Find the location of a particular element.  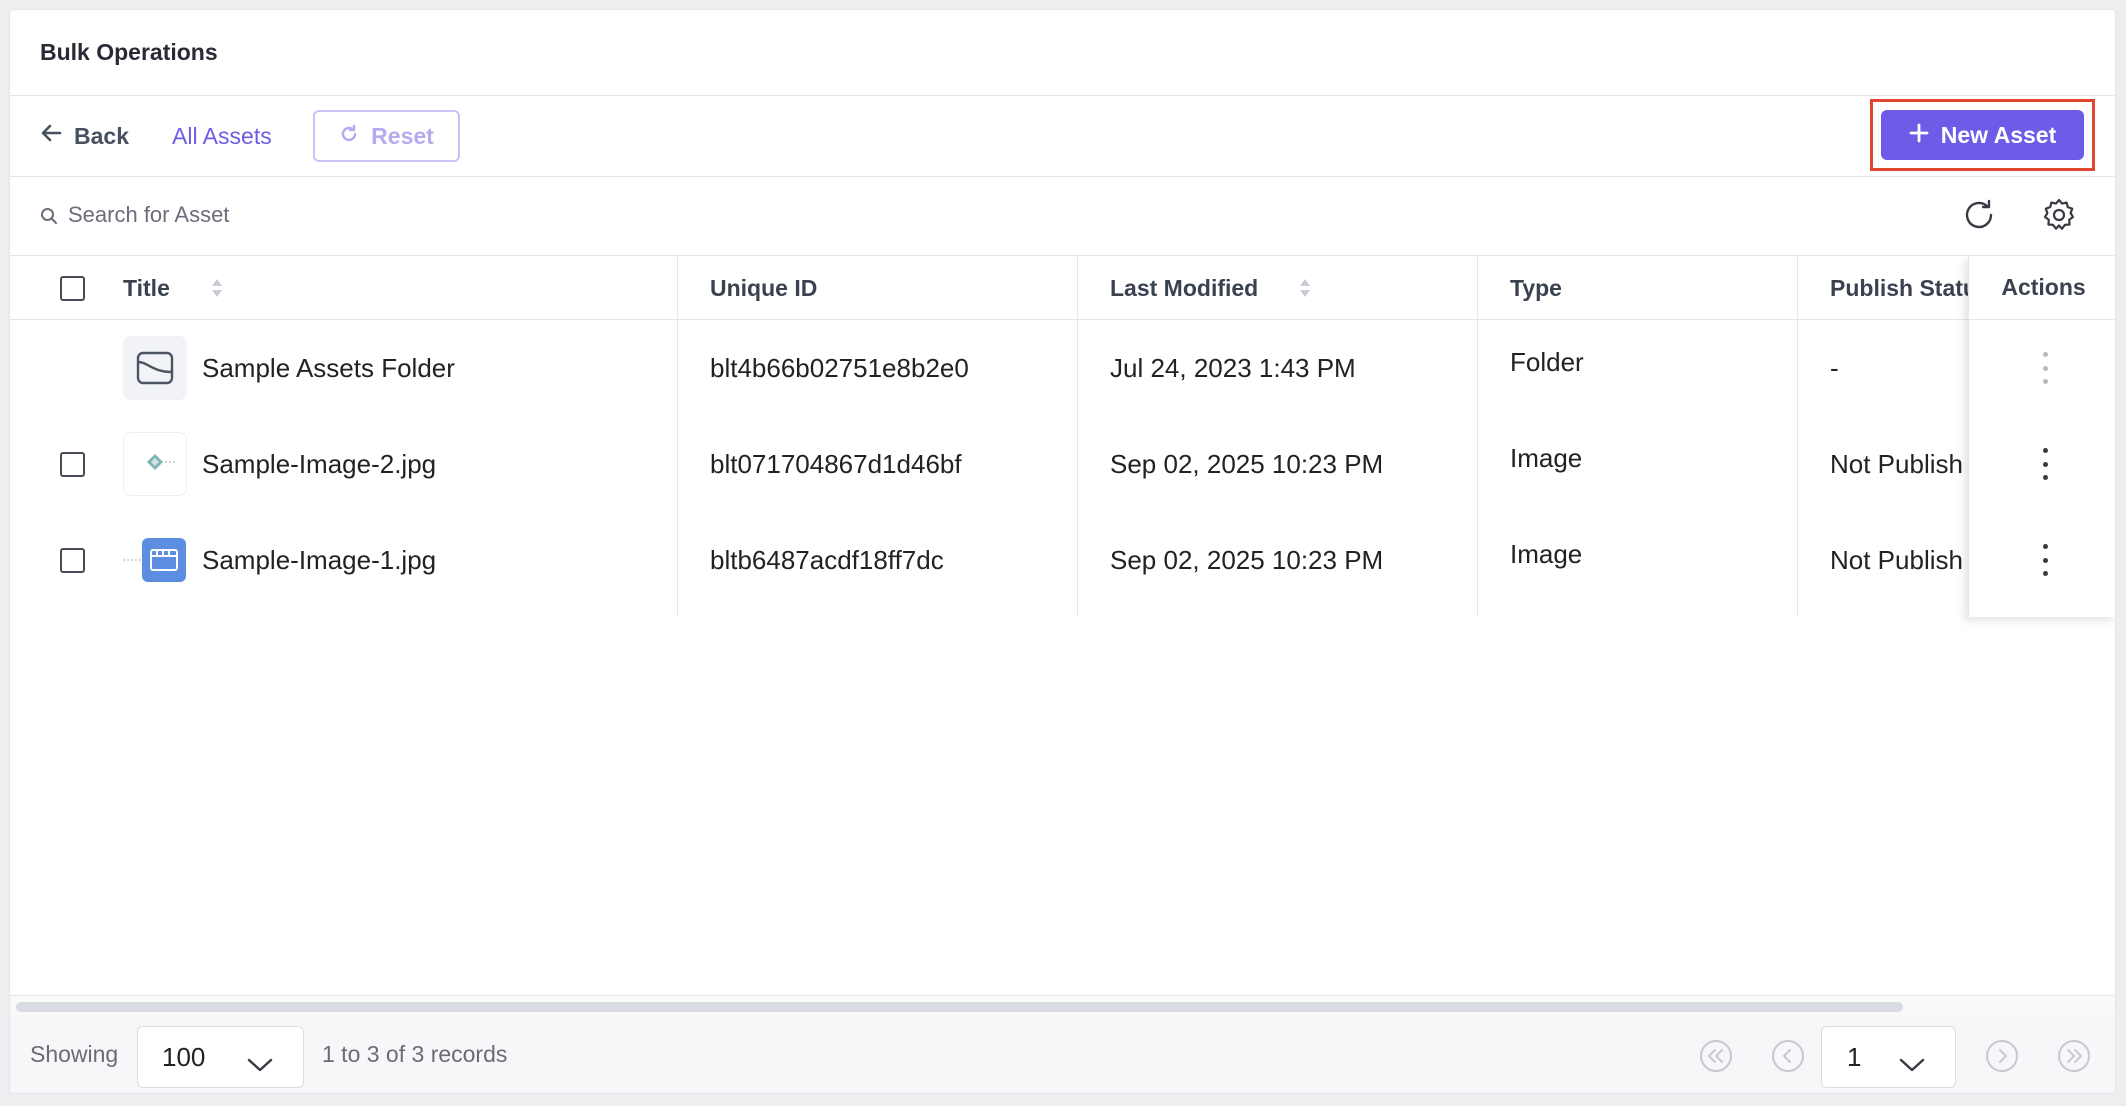

all-assets-link: All Assets is located at coordinates (222, 136).